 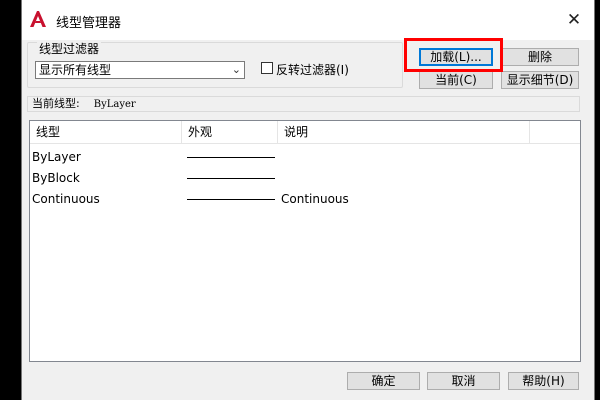 What do you see at coordinates (540, 80) in the screenshot?
I see `show-details-button: 显示细节(D)` at bounding box center [540, 80].